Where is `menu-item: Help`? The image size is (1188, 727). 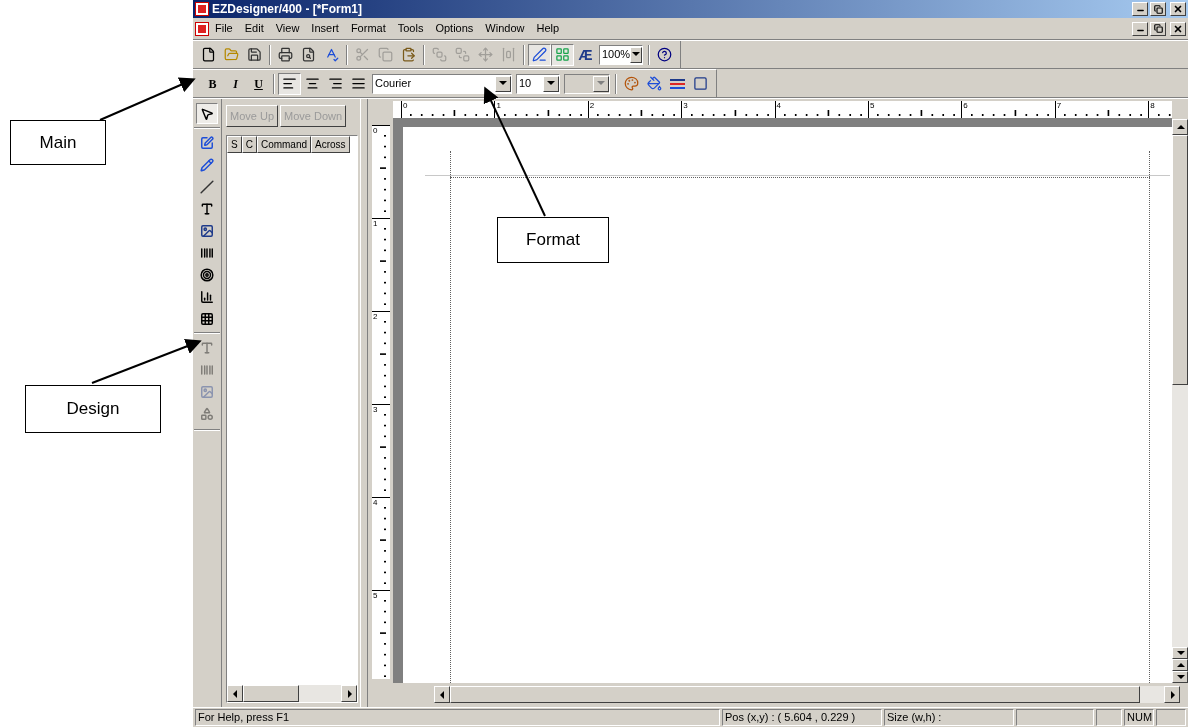
menu-item: Help is located at coordinates (548, 28).